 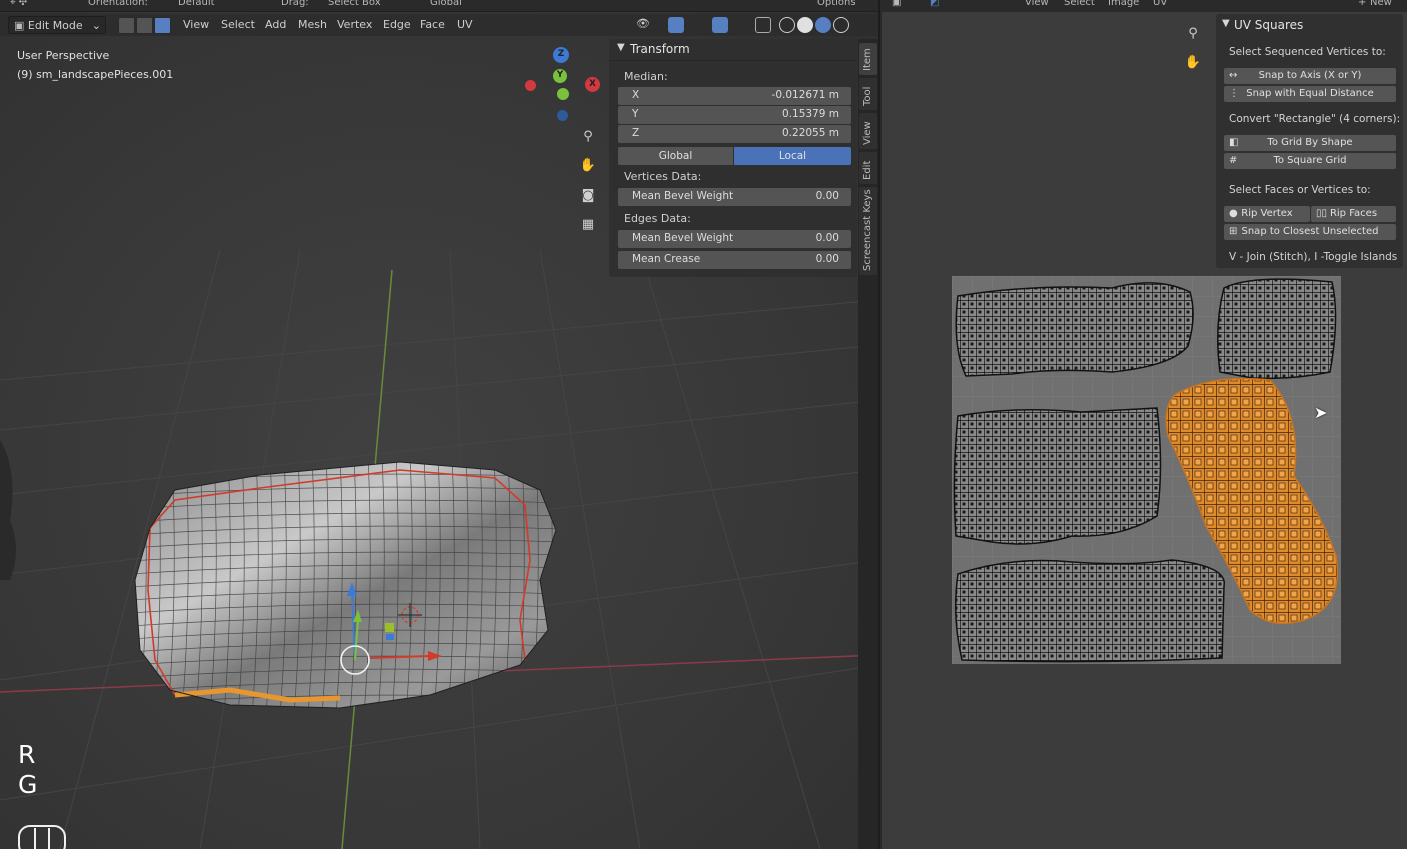 I want to click on tab-label: Edit, so click(x=867, y=170).